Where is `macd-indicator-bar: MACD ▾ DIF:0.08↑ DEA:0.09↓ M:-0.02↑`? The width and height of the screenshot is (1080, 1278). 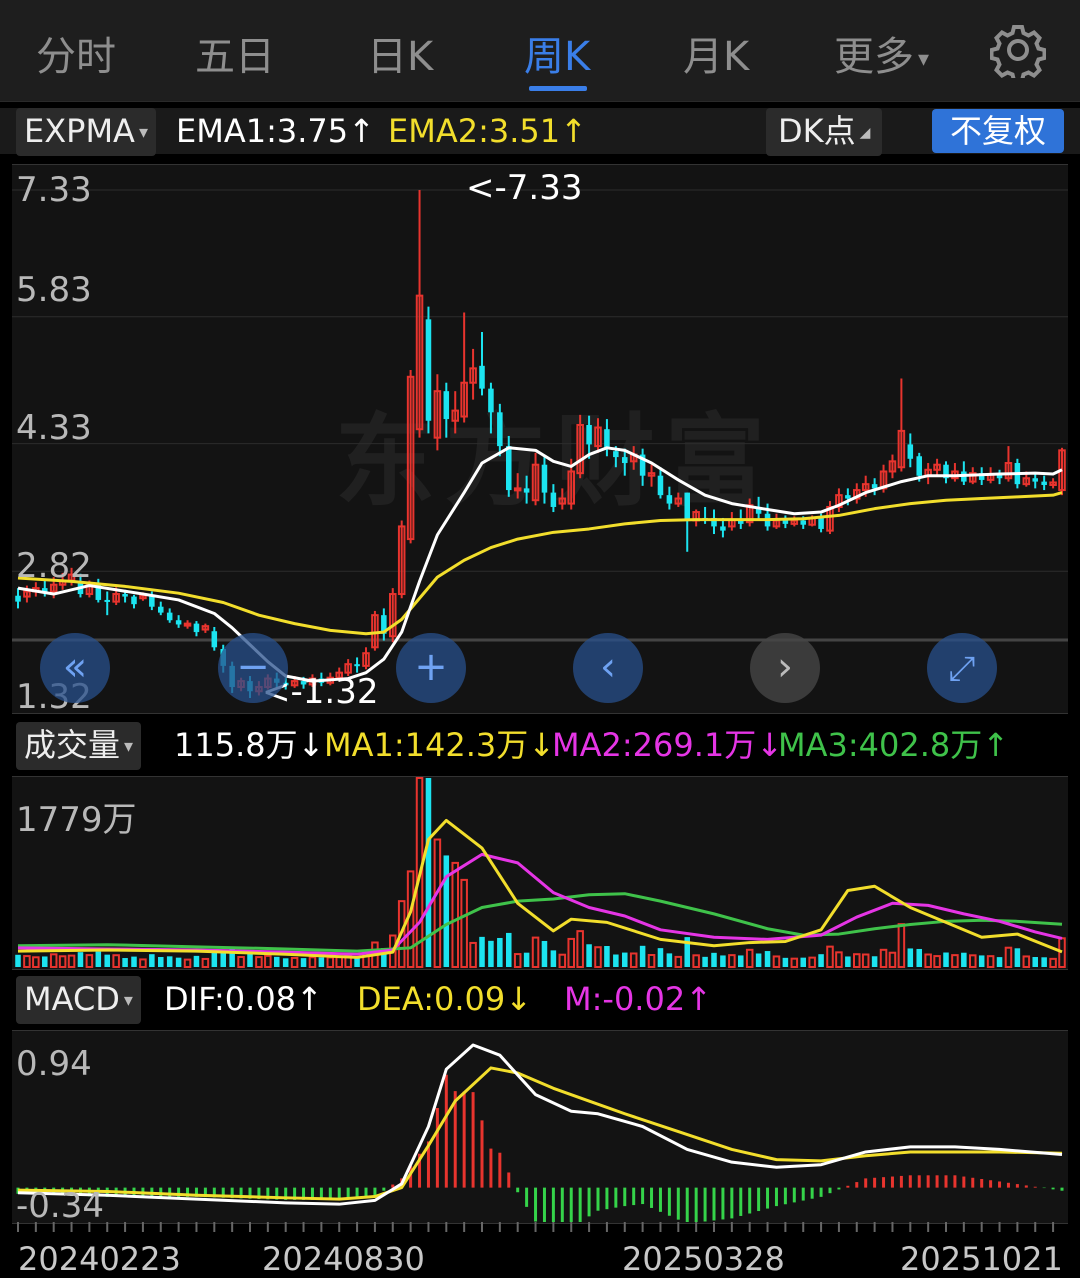
macd-indicator-bar: MACD ▾ DIF:0.08↑ DEA:0.09↓ M:-0.02↑ is located at coordinates (540, 1000).